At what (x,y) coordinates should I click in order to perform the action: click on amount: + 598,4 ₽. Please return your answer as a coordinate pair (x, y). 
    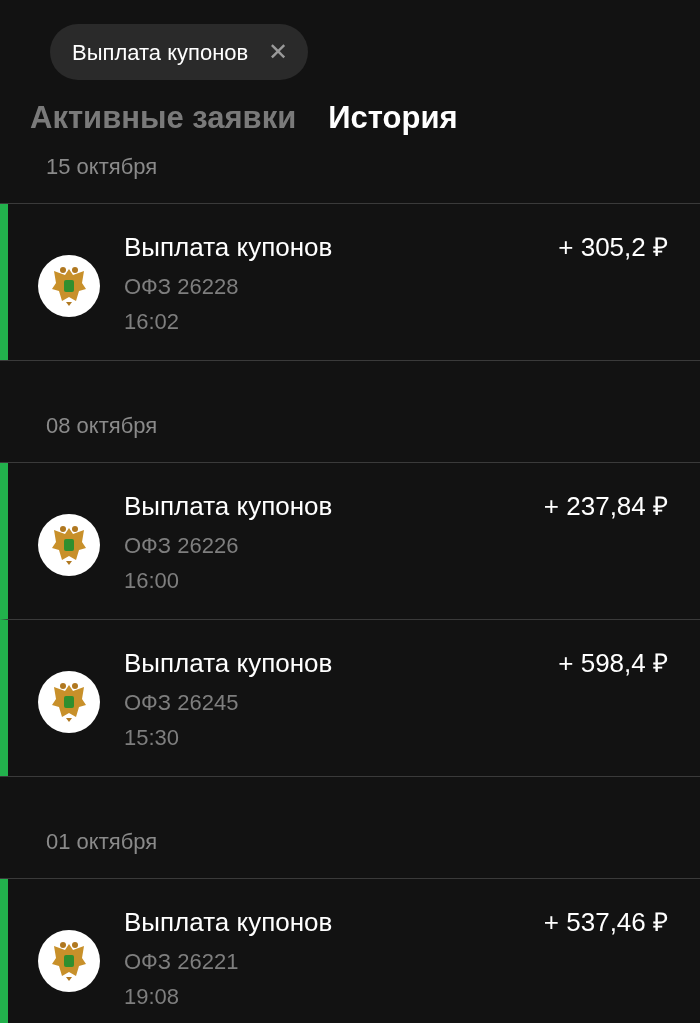
    Looking at the image, I should click on (613, 663).